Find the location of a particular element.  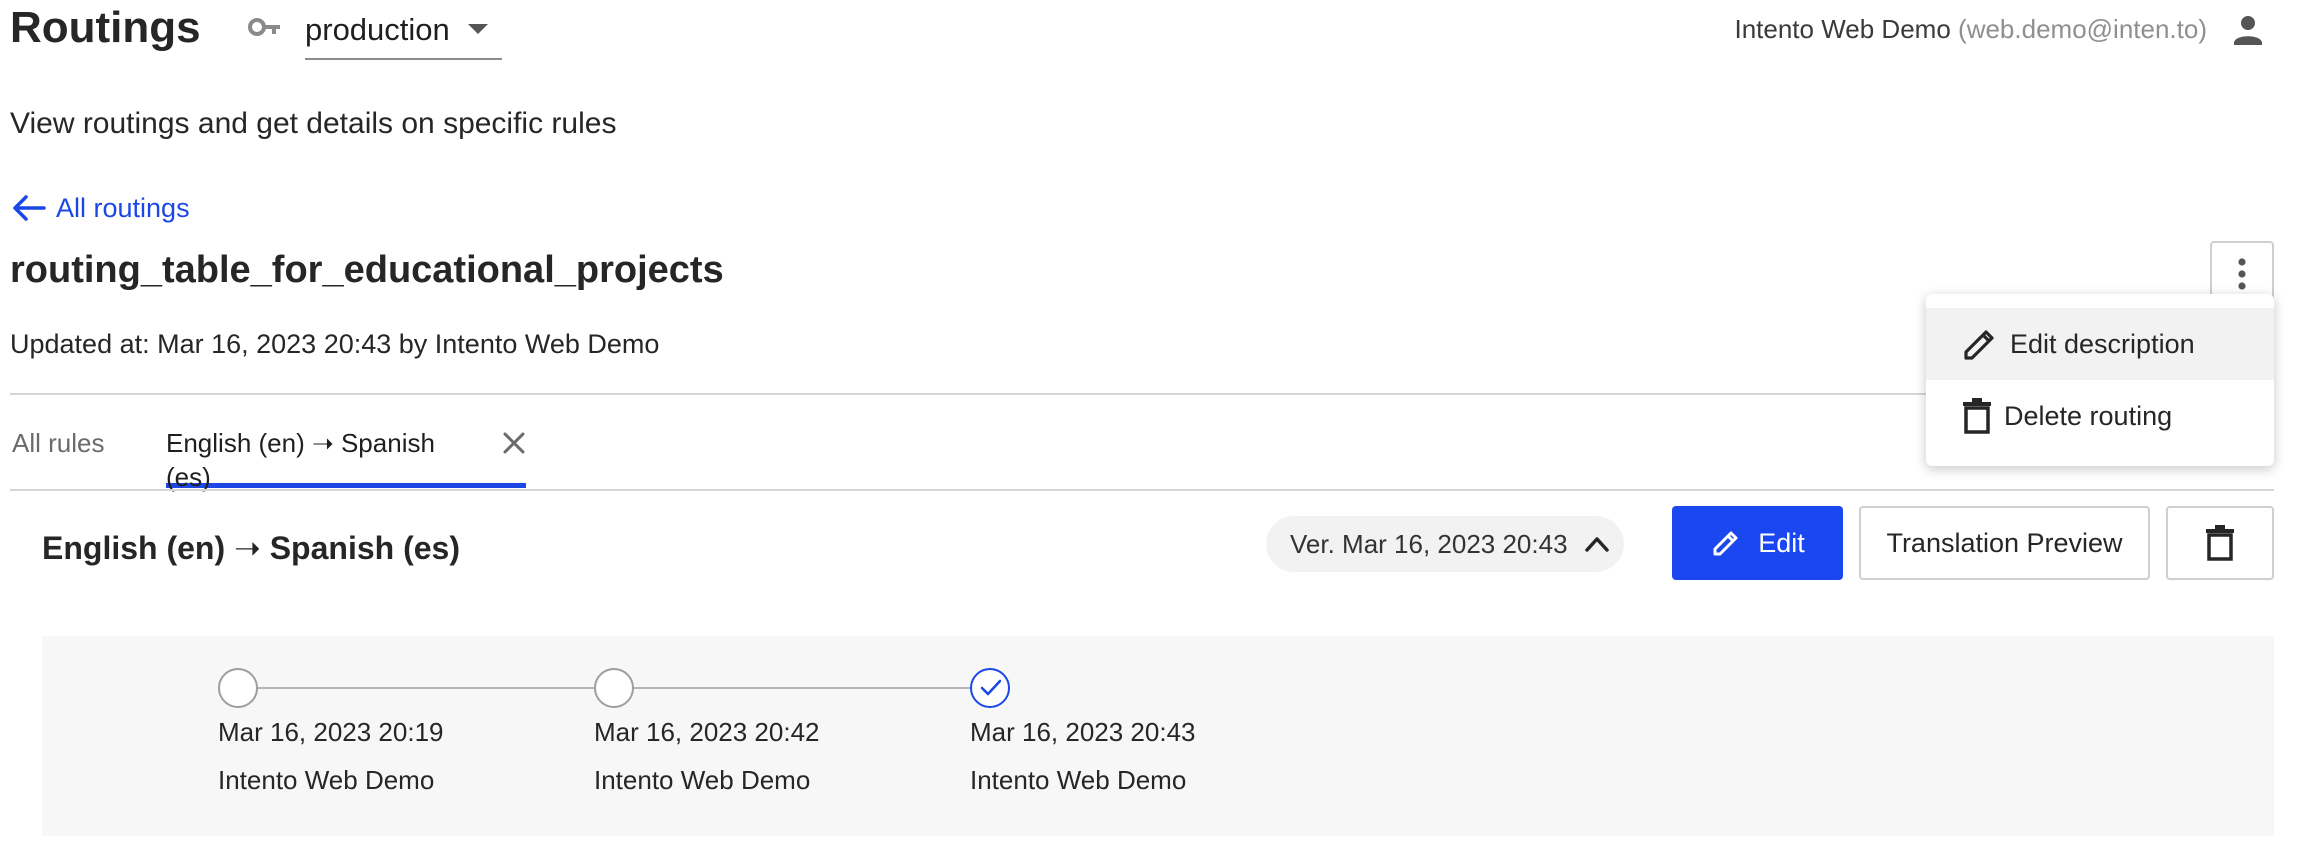

user-info: Intento Web Demo (web.demo@inten.to) is located at coordinates (1970, 29).